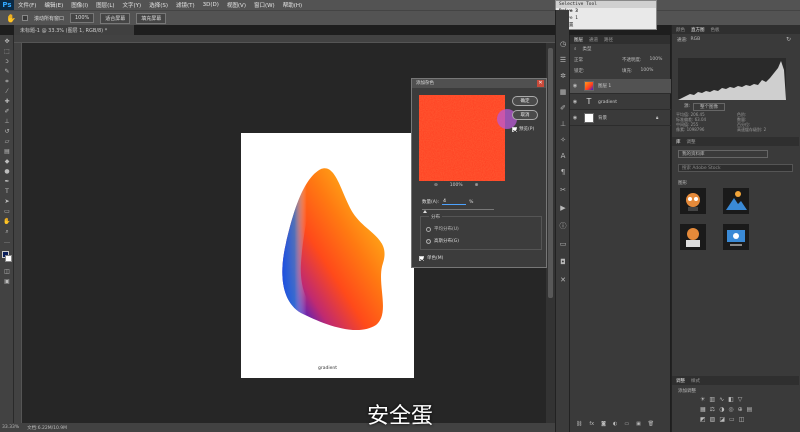  Describe the element at coordinates (211, 5) in the screenshot. I see `menu-3d: 3D(D)` at that location.